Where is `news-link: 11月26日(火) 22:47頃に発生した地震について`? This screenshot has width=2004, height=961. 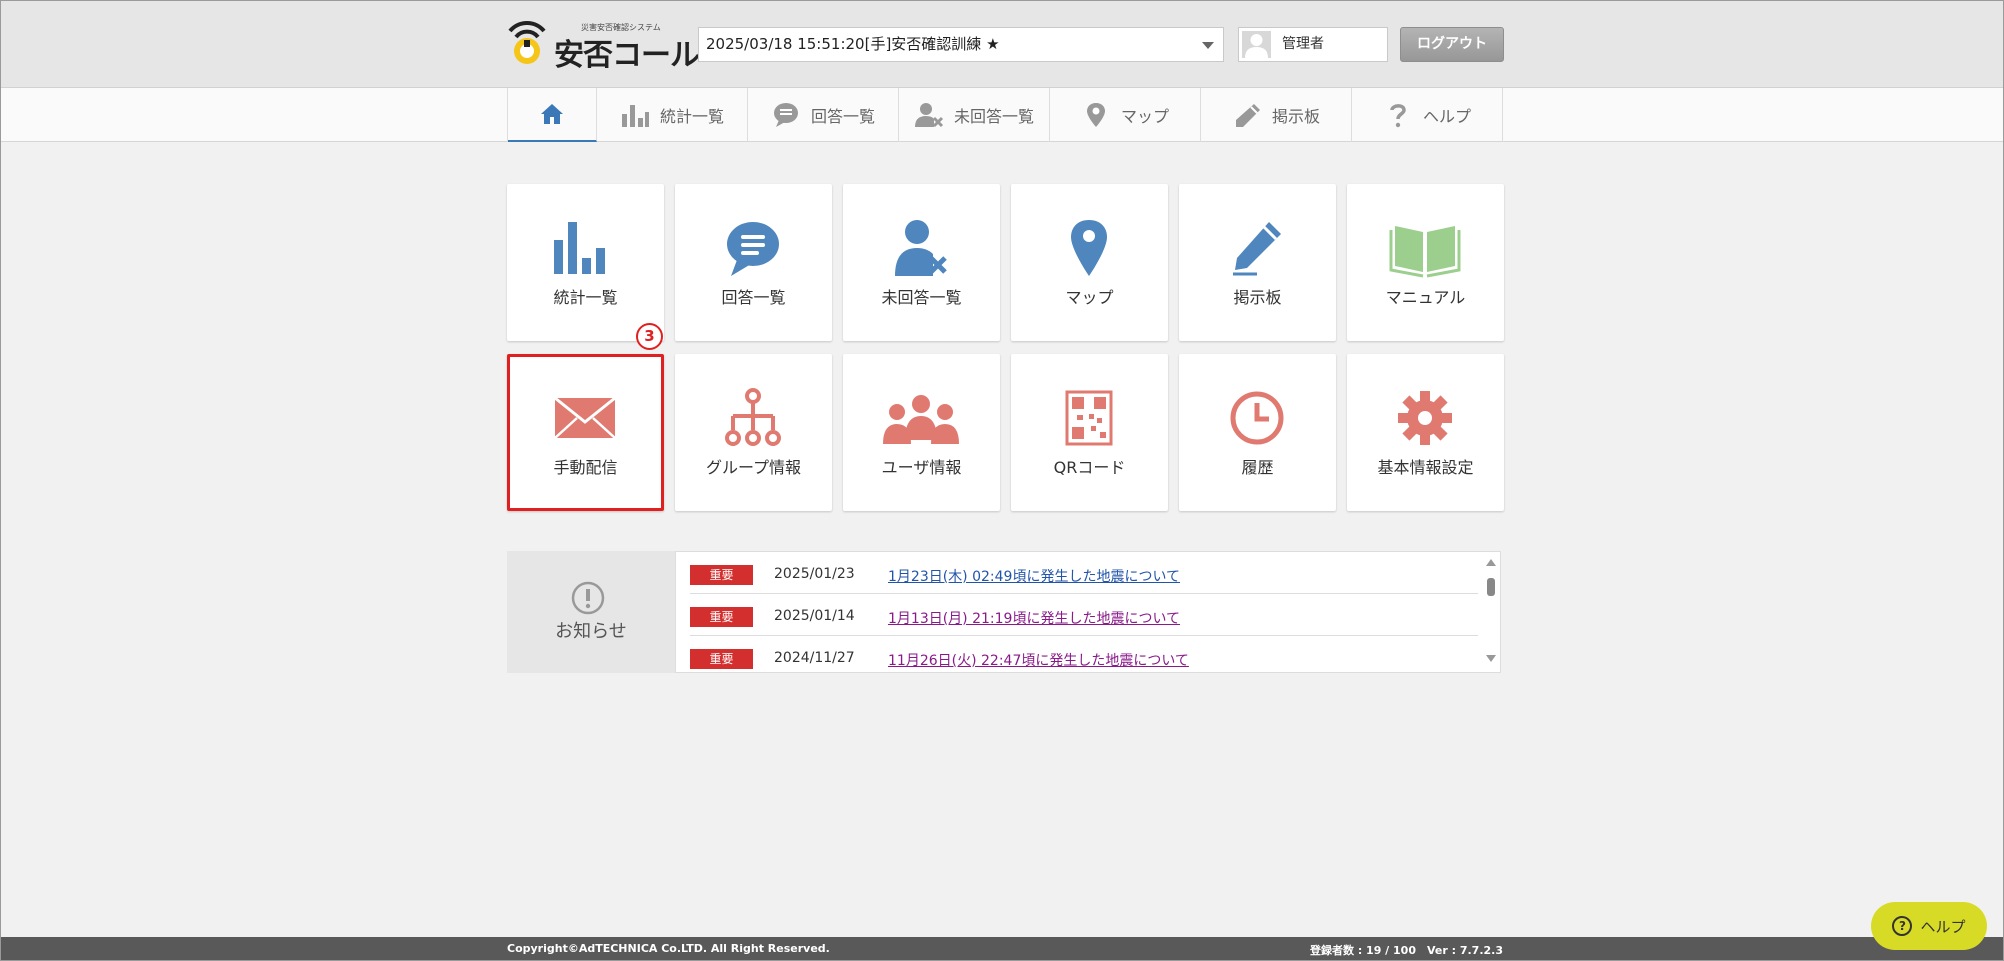
news-link: 11月26日(火) 22:47頃に発生した地震について is located at coordinates (1038, 660).